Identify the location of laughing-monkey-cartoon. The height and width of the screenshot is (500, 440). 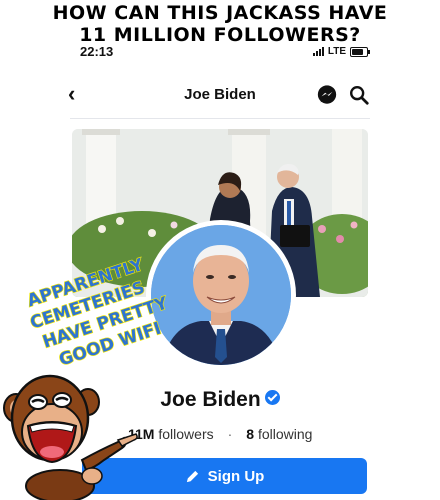
(70, 437).